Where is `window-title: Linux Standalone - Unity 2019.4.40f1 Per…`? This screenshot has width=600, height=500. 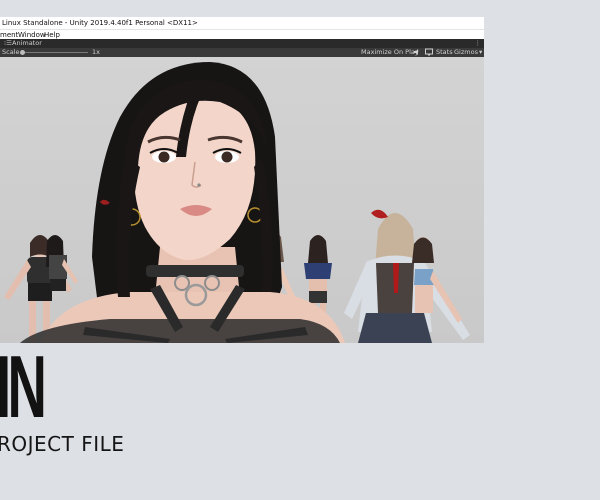
window-title: Linux Standalone - Unity 2019.4.40f1 Per… is located at coordinates (100, 23).